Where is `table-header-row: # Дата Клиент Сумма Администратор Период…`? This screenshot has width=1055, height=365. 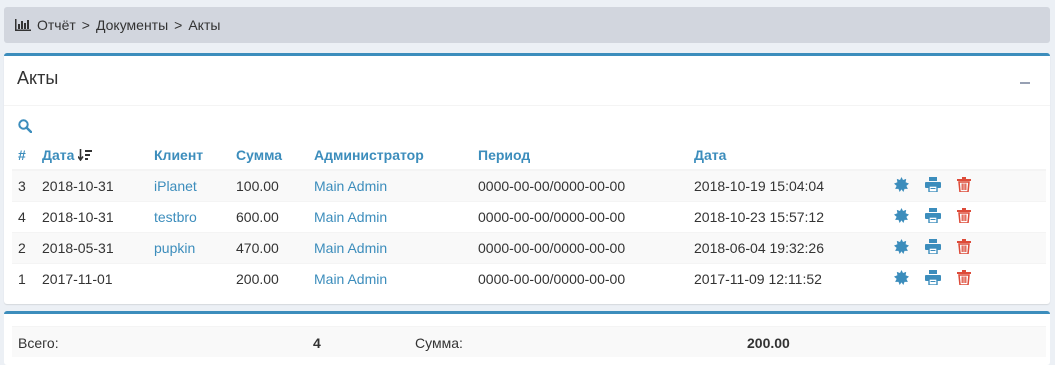 table-header-row: # Дата Клиент Сумма Администратор Период… is located at coordinates (529, 155).